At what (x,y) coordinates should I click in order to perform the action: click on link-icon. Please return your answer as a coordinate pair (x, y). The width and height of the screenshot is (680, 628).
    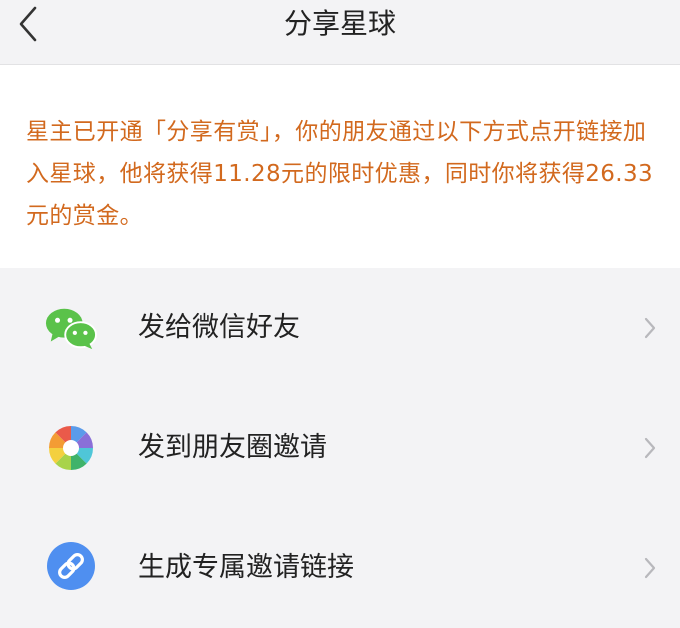
    Looking at the image, I should click on (71, 566).